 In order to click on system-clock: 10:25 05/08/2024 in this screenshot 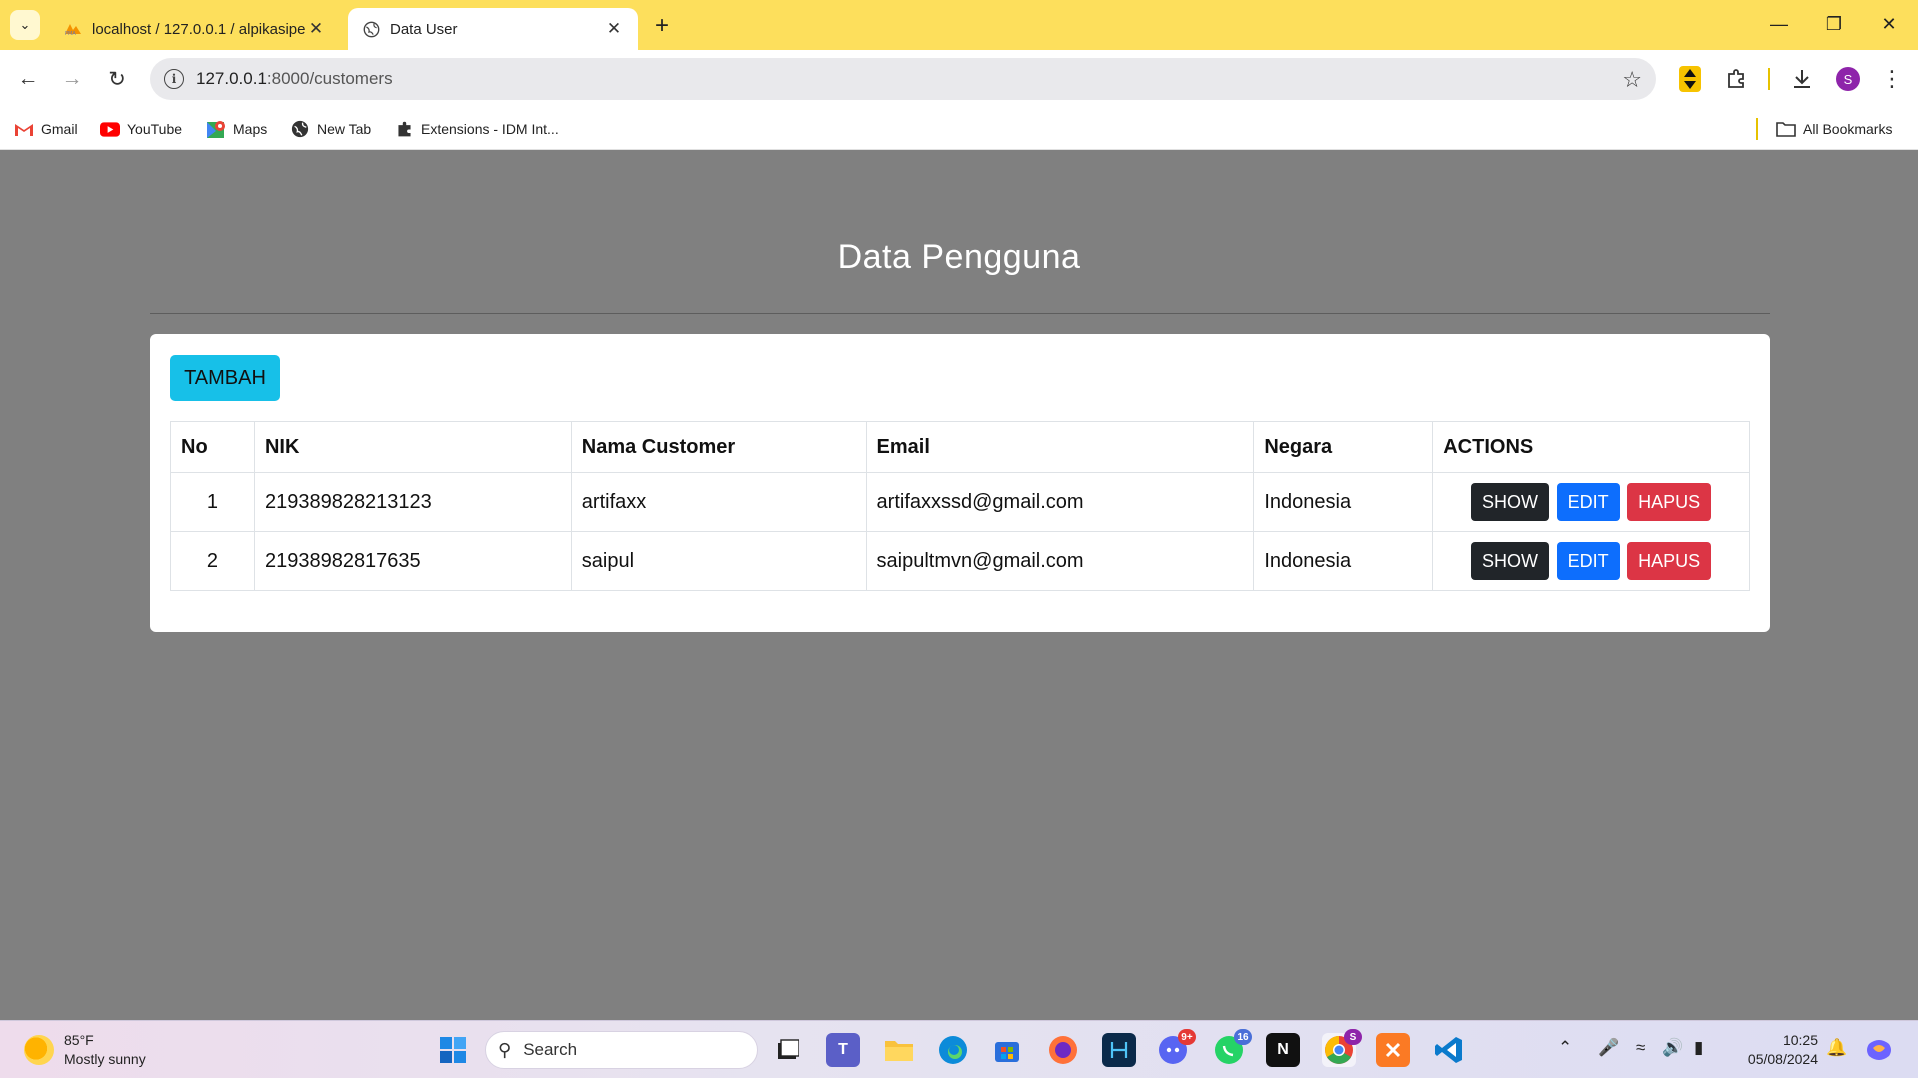, I will do `click(1770, 1050)`.